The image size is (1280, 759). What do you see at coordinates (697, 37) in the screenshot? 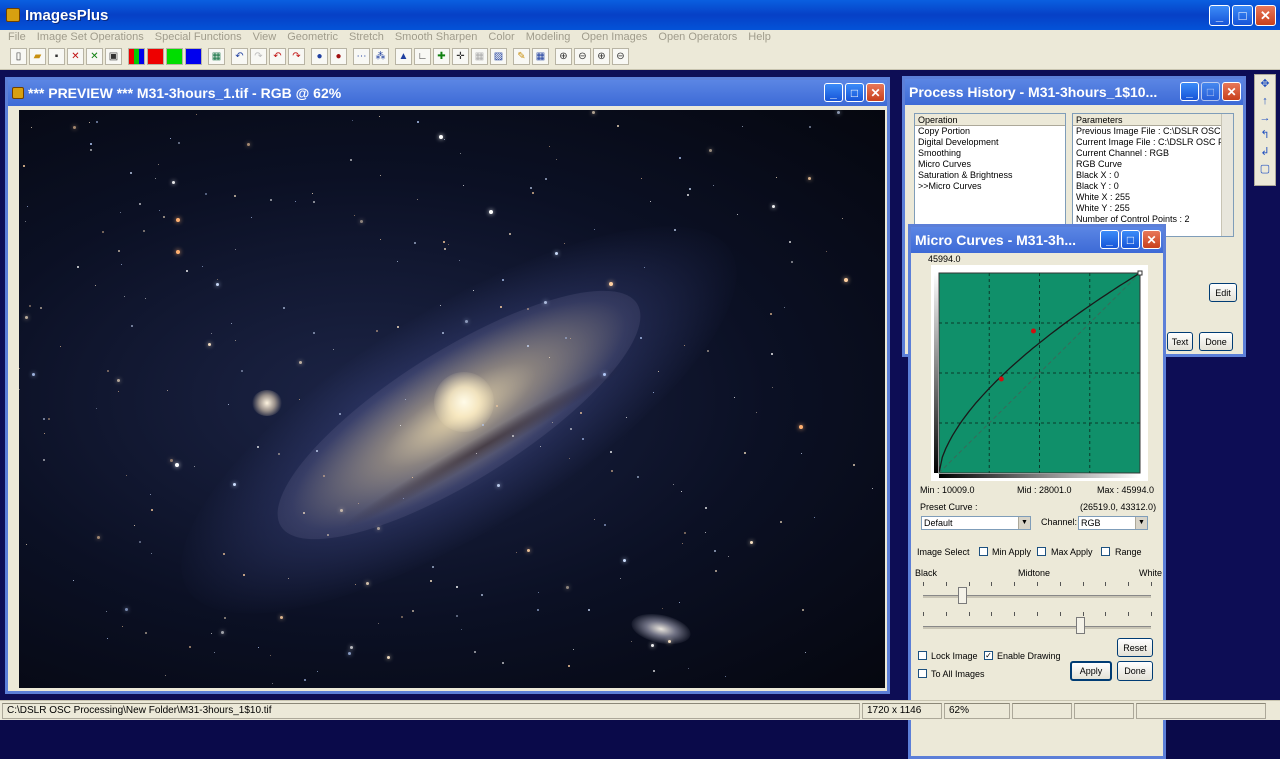
I see `menu-open-operators: Open Operators` at bounding box center [697, 37].